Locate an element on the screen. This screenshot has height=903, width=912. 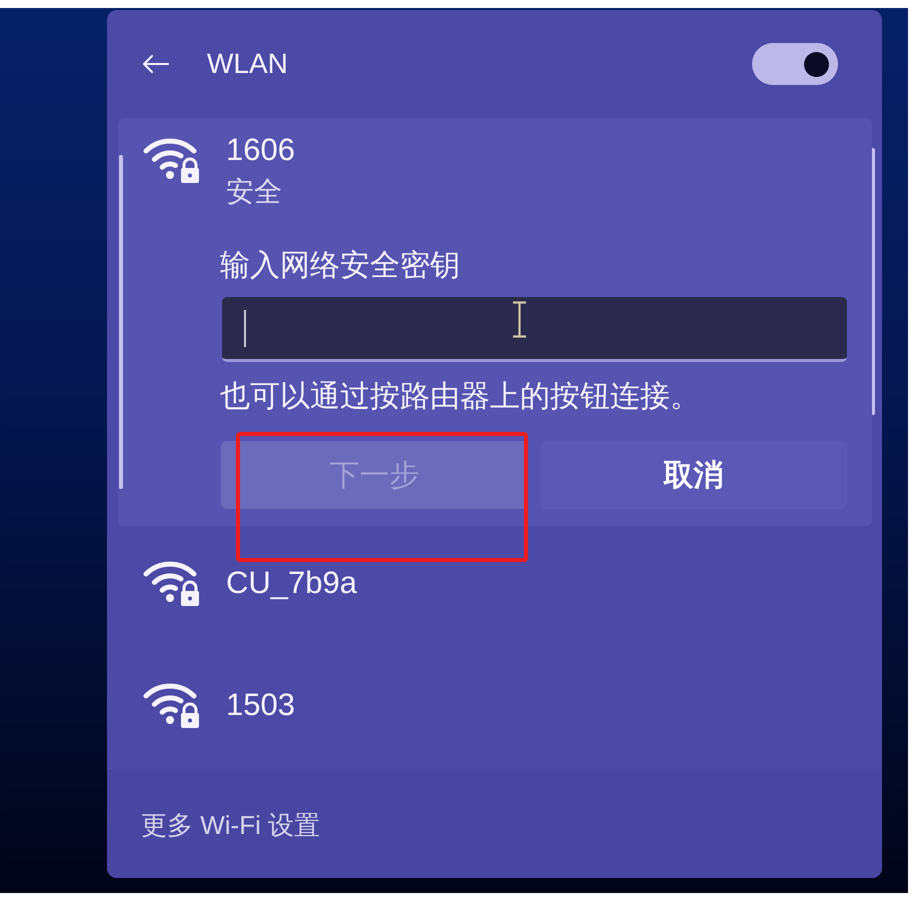
network-name: 1606 is located at coordinates (260, 150).